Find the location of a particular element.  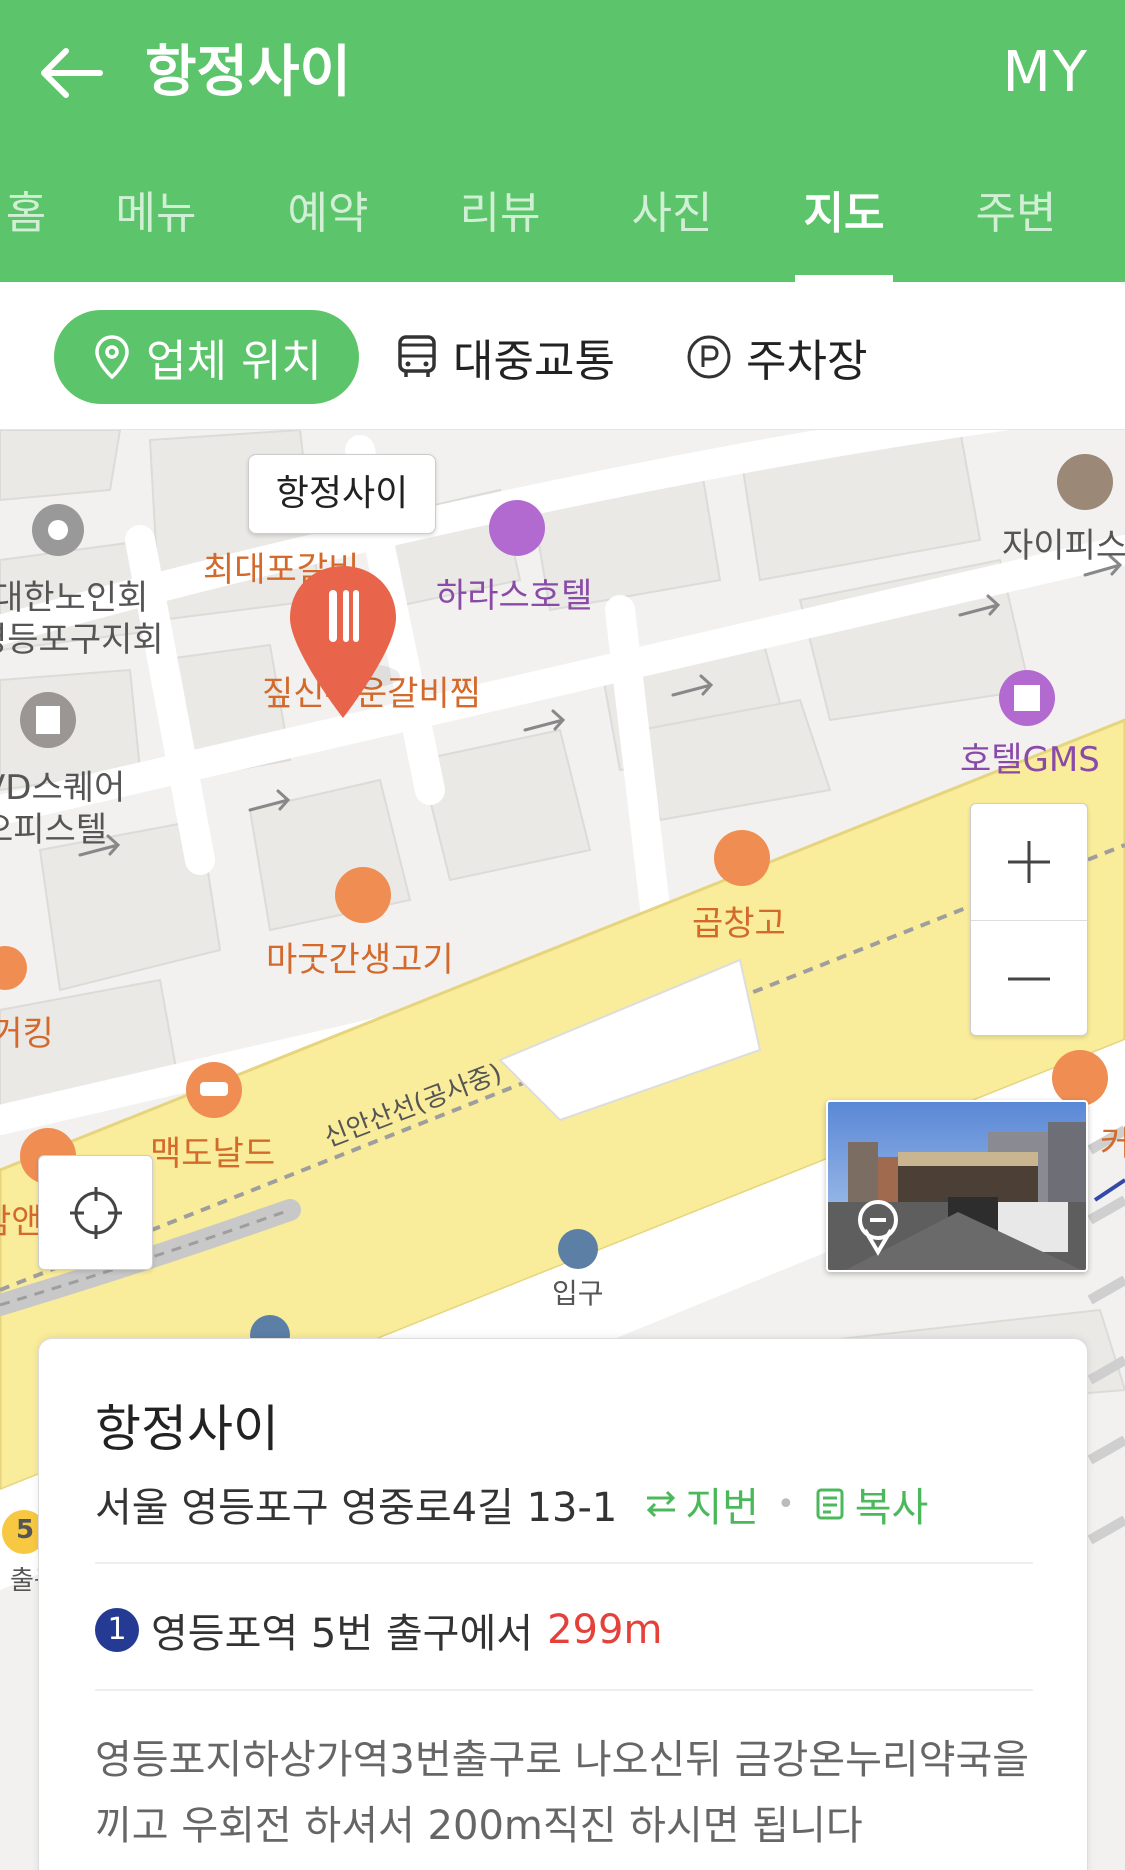

tab-review: 리뷰 is located at coordinates (500, 213).